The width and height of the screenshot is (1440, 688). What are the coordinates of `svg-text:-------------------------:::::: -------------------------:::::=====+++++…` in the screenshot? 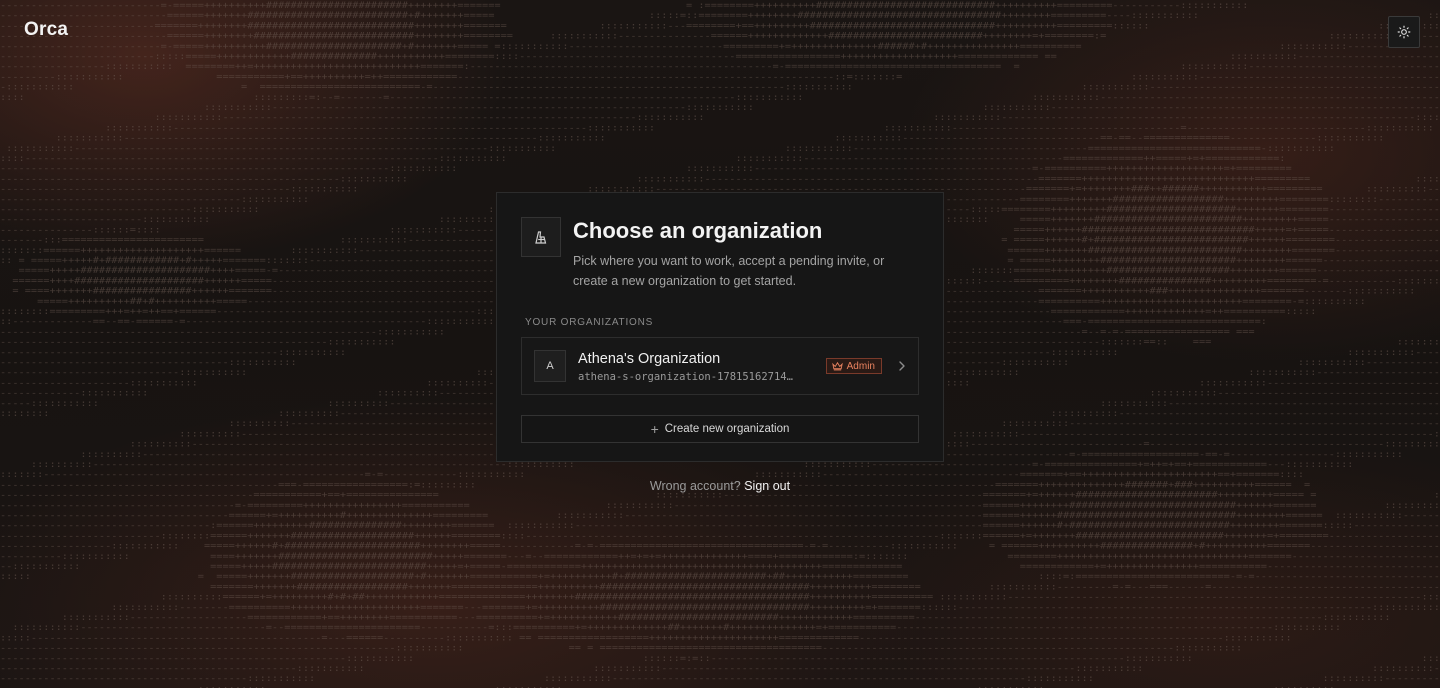 It's located at (720, 57).